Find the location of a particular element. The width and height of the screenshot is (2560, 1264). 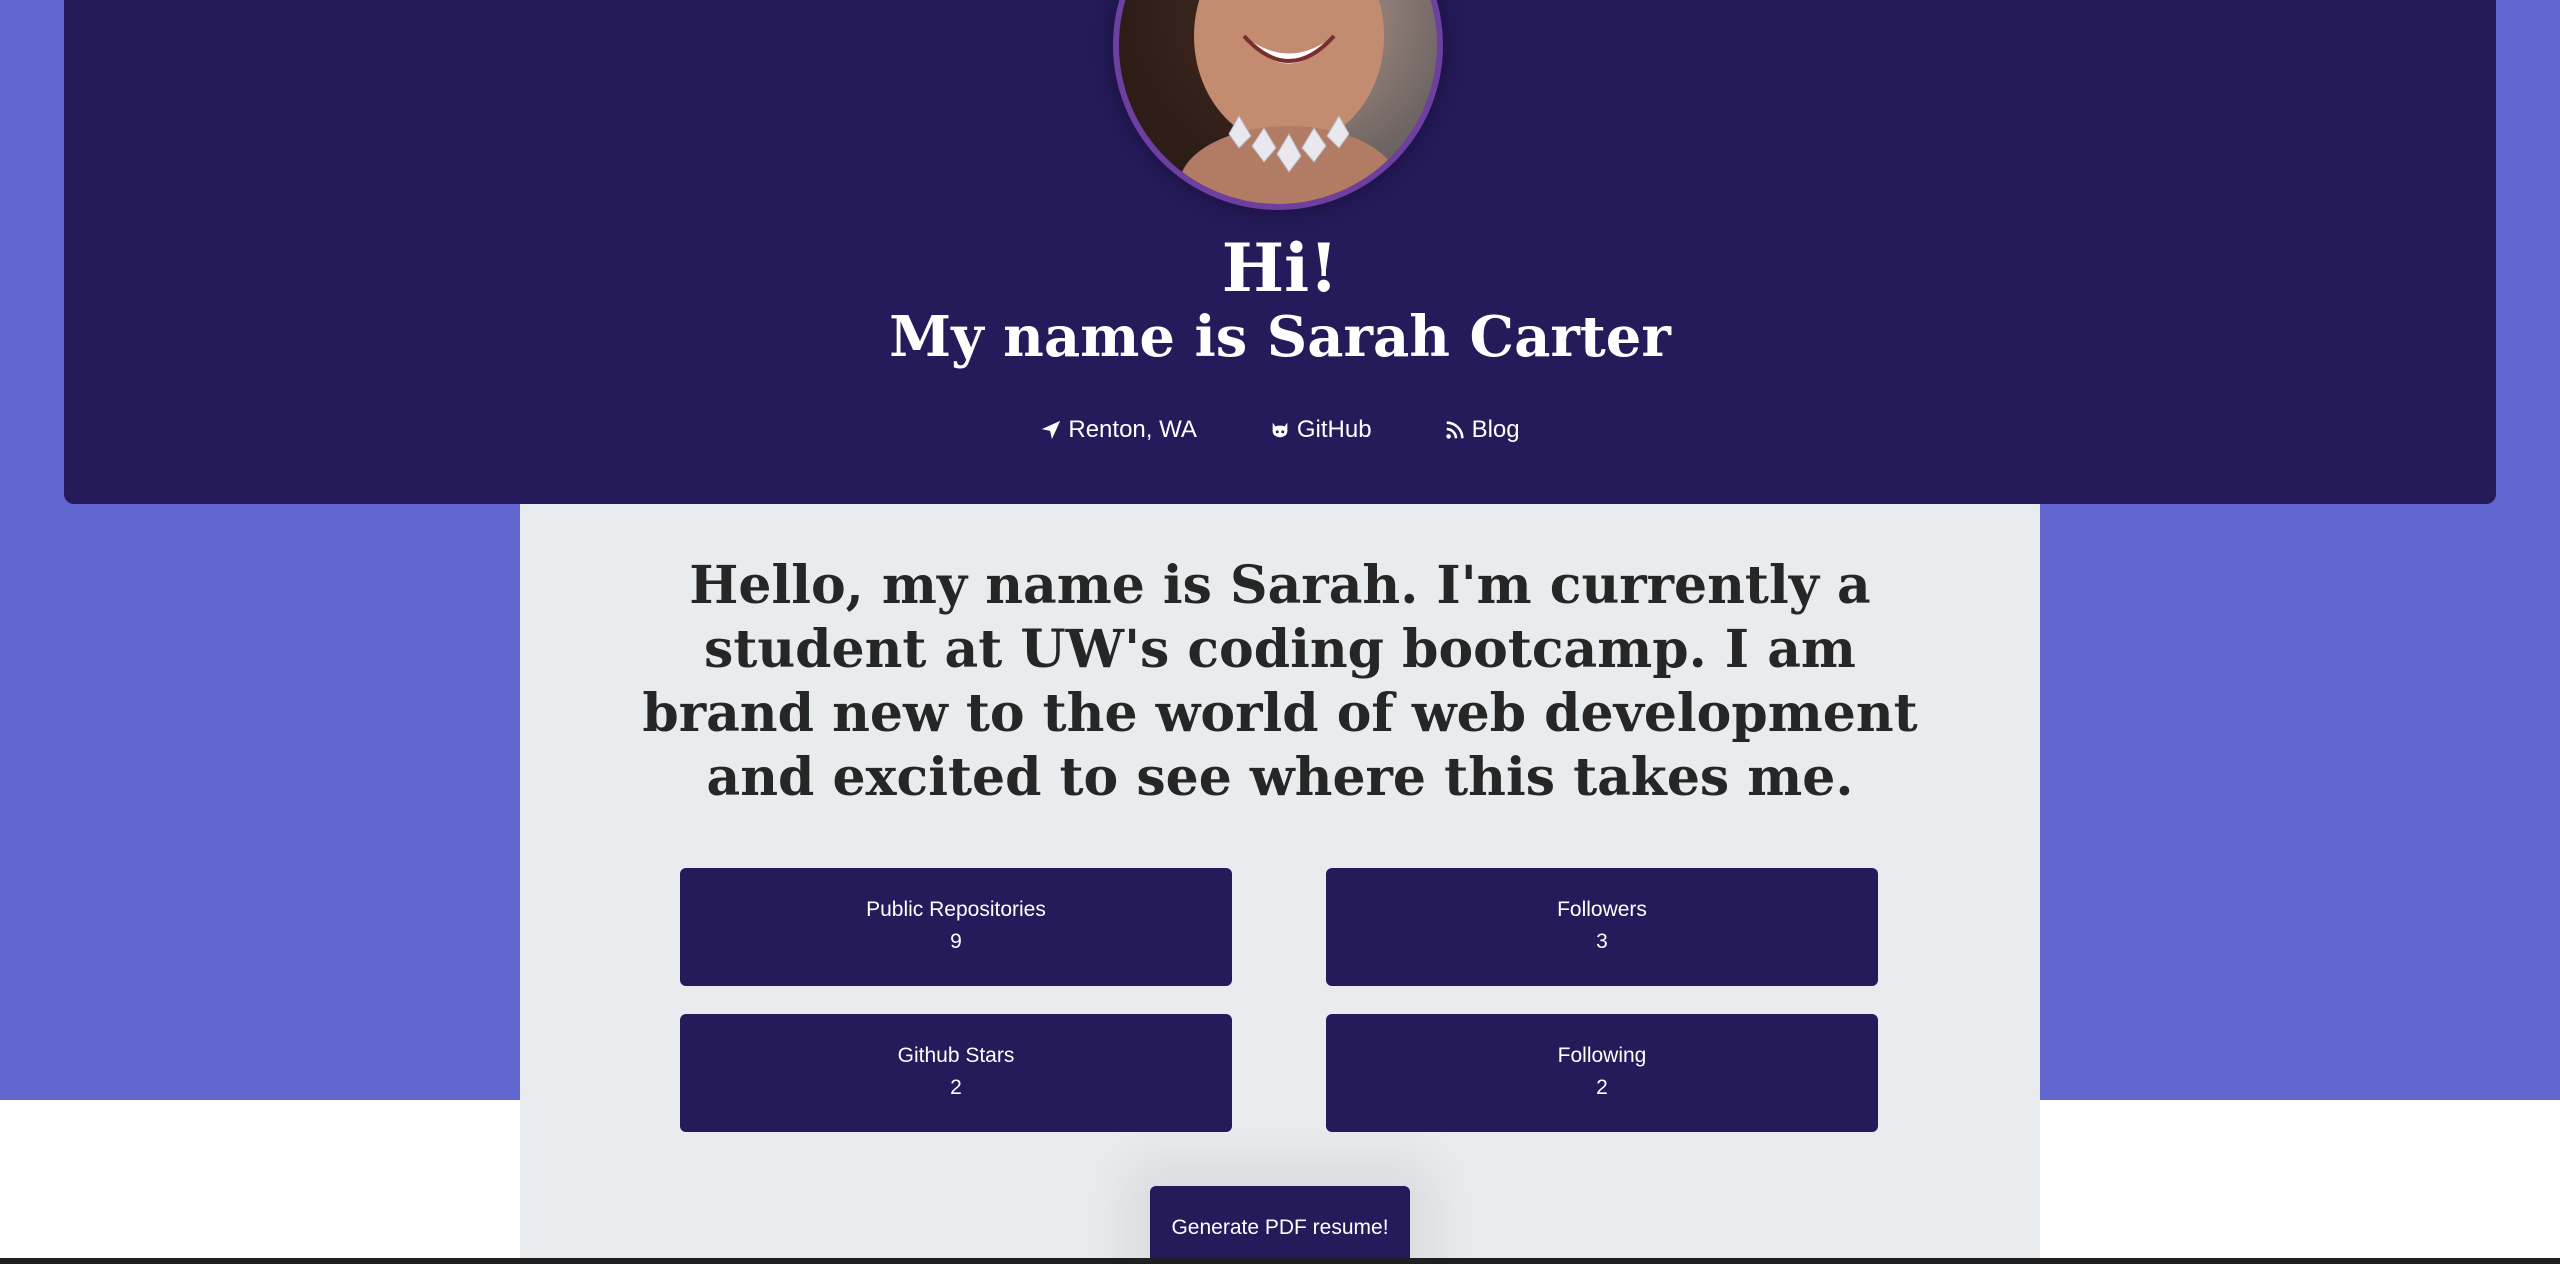

location-arrow-icon is located at coordinates (1051, 430).